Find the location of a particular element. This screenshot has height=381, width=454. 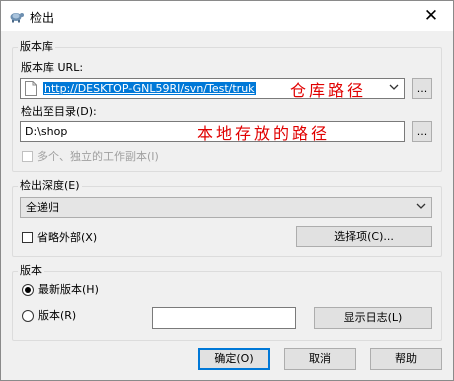

help-button: 帮助 is located at coordinates (406, 359).